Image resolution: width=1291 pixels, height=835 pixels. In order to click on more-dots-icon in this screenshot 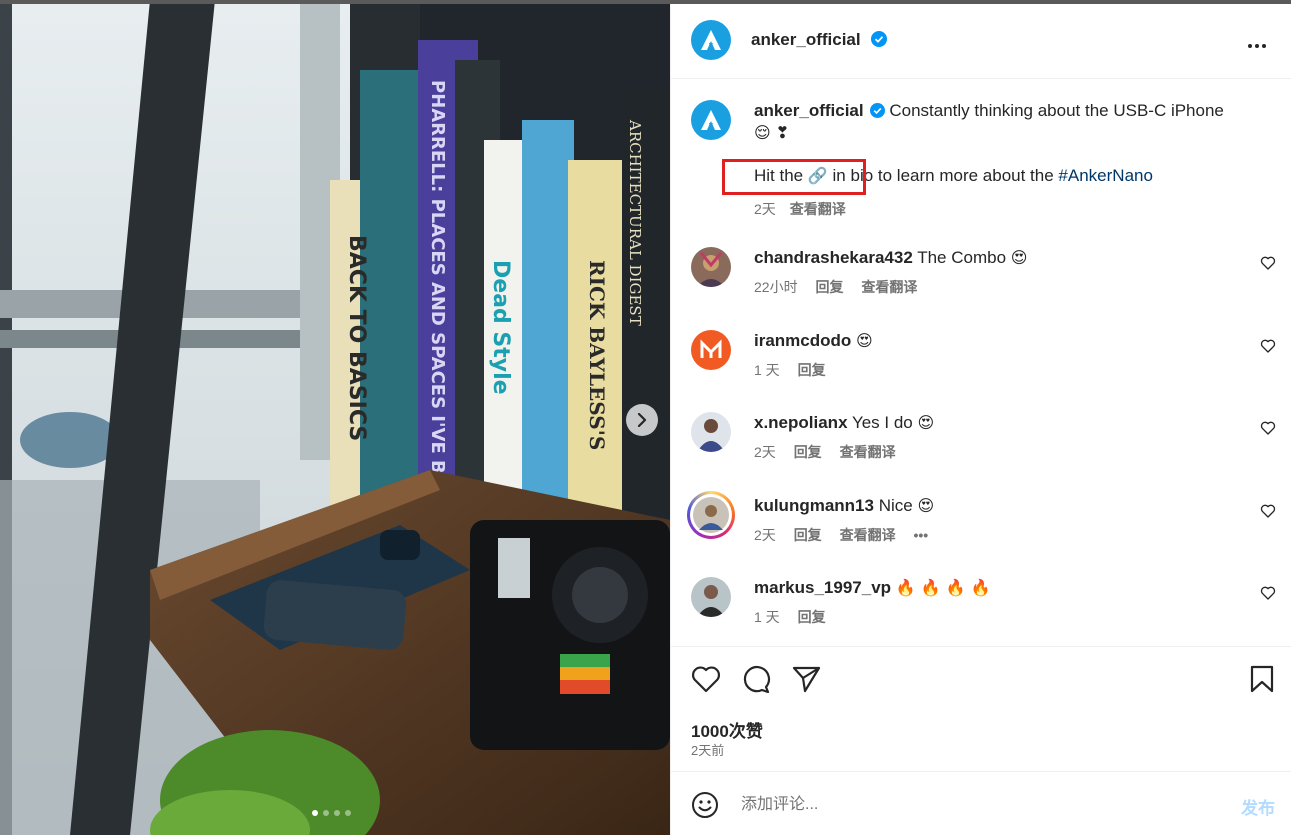, I will do `click(1257, 46)`.